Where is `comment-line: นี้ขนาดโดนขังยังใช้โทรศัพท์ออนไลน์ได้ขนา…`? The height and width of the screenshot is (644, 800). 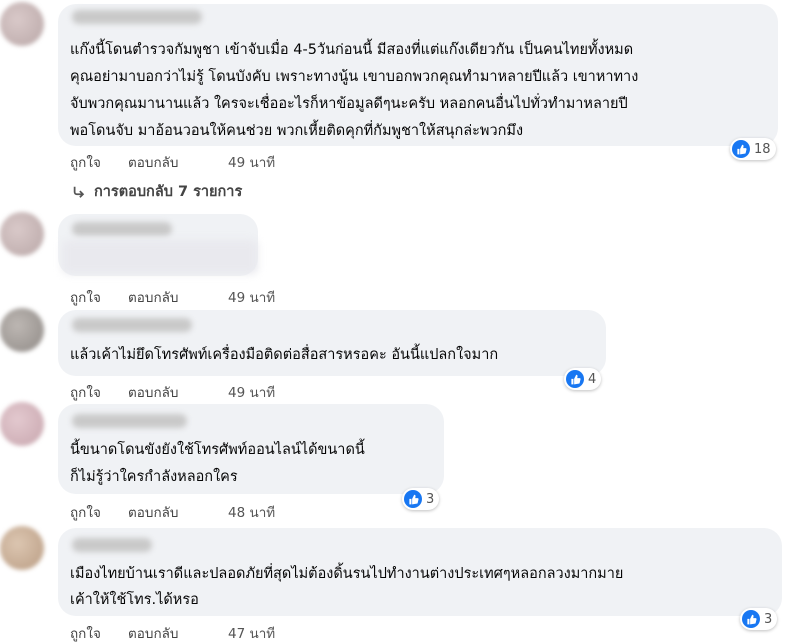 comment-line: นี้ขนาดโดนขังยังใช้โทรศัพท์ออนไลน์ได้ขนา… is located at coordinates (217, 450).